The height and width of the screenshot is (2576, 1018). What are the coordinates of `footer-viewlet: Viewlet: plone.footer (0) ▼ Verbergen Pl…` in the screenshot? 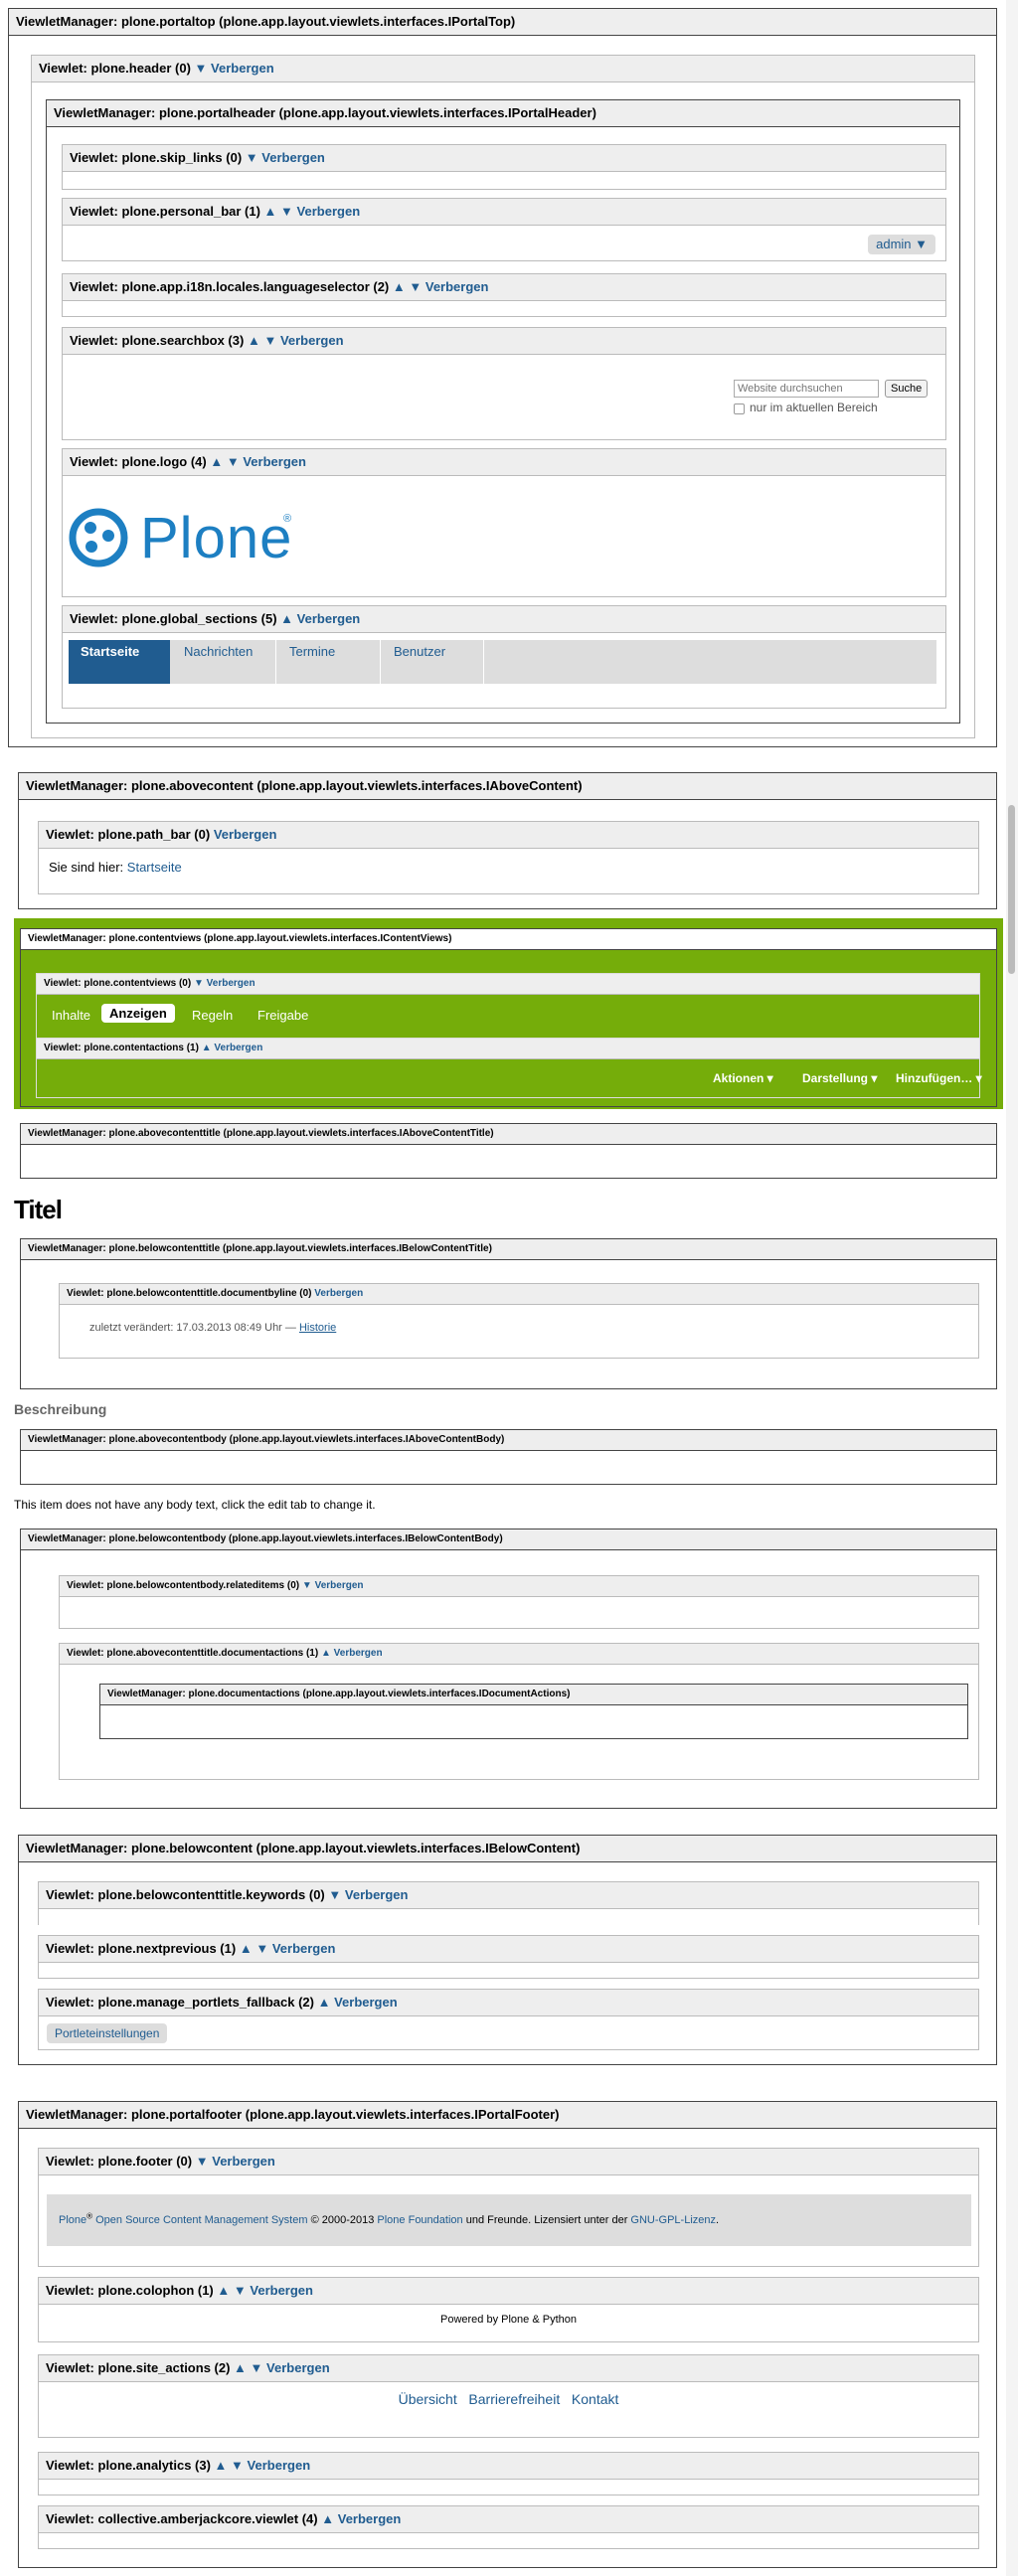 It's located at (508, 2207).